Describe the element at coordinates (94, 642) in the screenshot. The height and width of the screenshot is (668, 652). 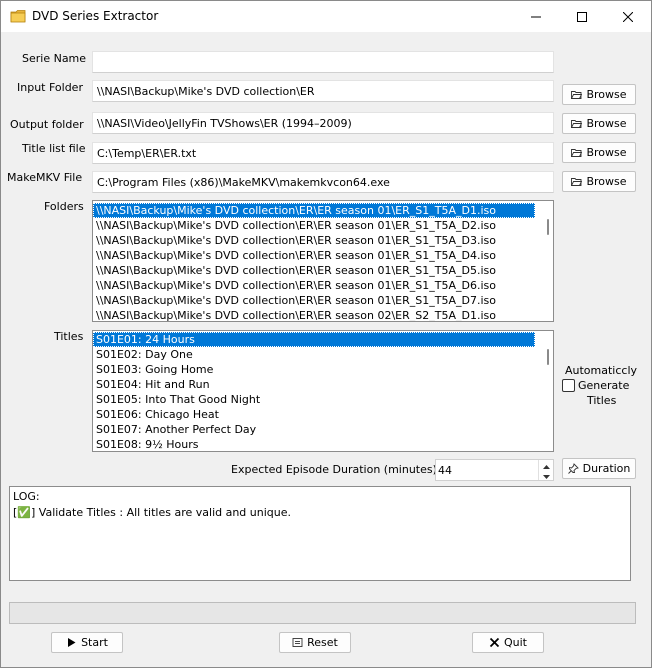
I see `start-button-label: Start` at that location.